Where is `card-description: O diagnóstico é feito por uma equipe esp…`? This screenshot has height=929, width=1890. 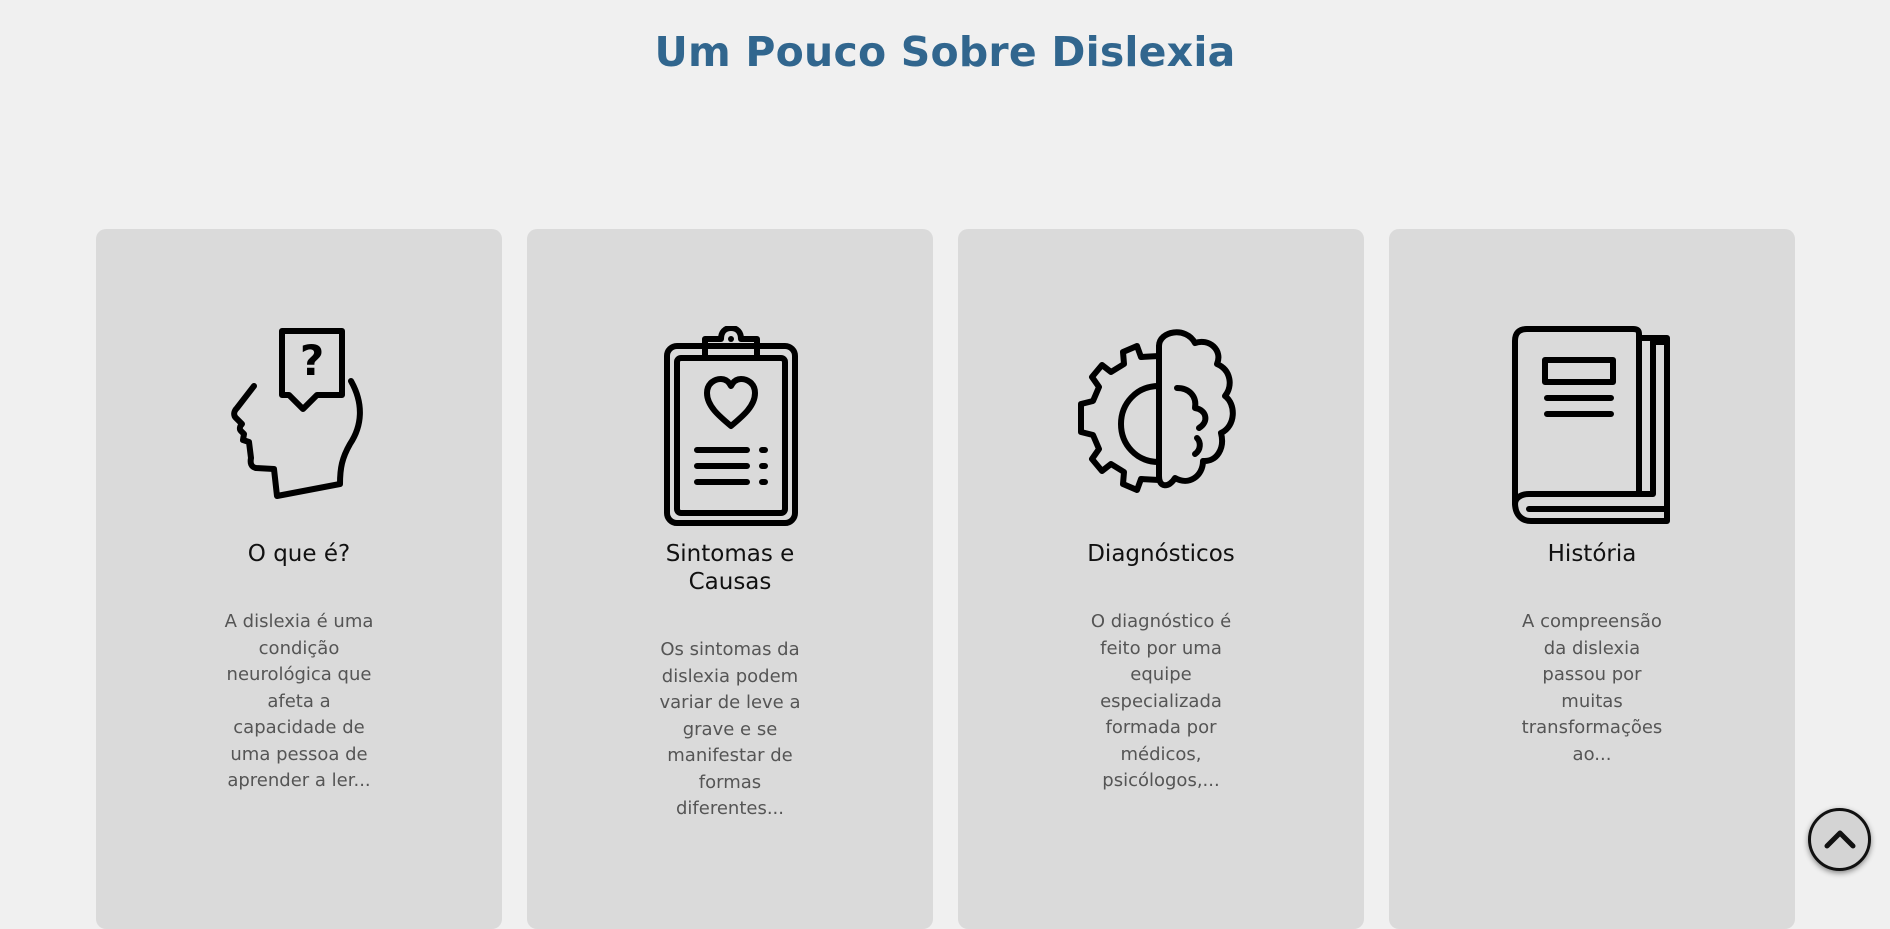 card-description: O diagnóstico é feito por uma equipe esp… is located at coordinates (1161, 701).